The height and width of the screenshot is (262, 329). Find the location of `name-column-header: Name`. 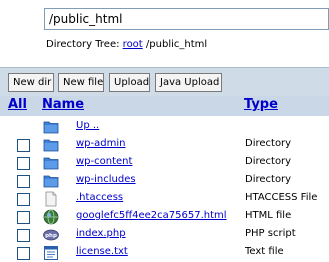

name-column-header: Name is located at coordinates (63, 104).